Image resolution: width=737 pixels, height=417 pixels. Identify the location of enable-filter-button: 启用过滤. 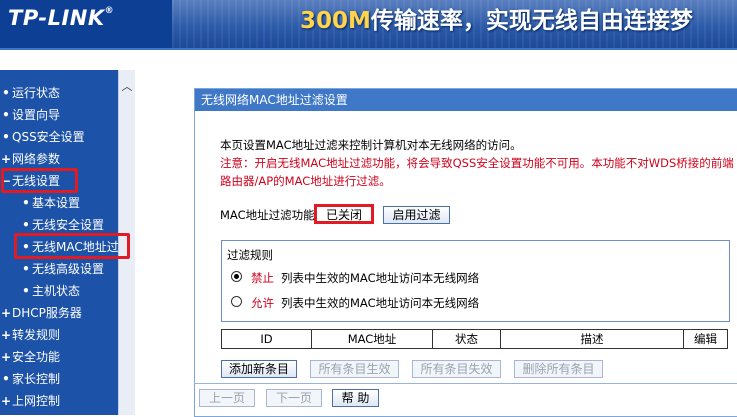
(416, 215).